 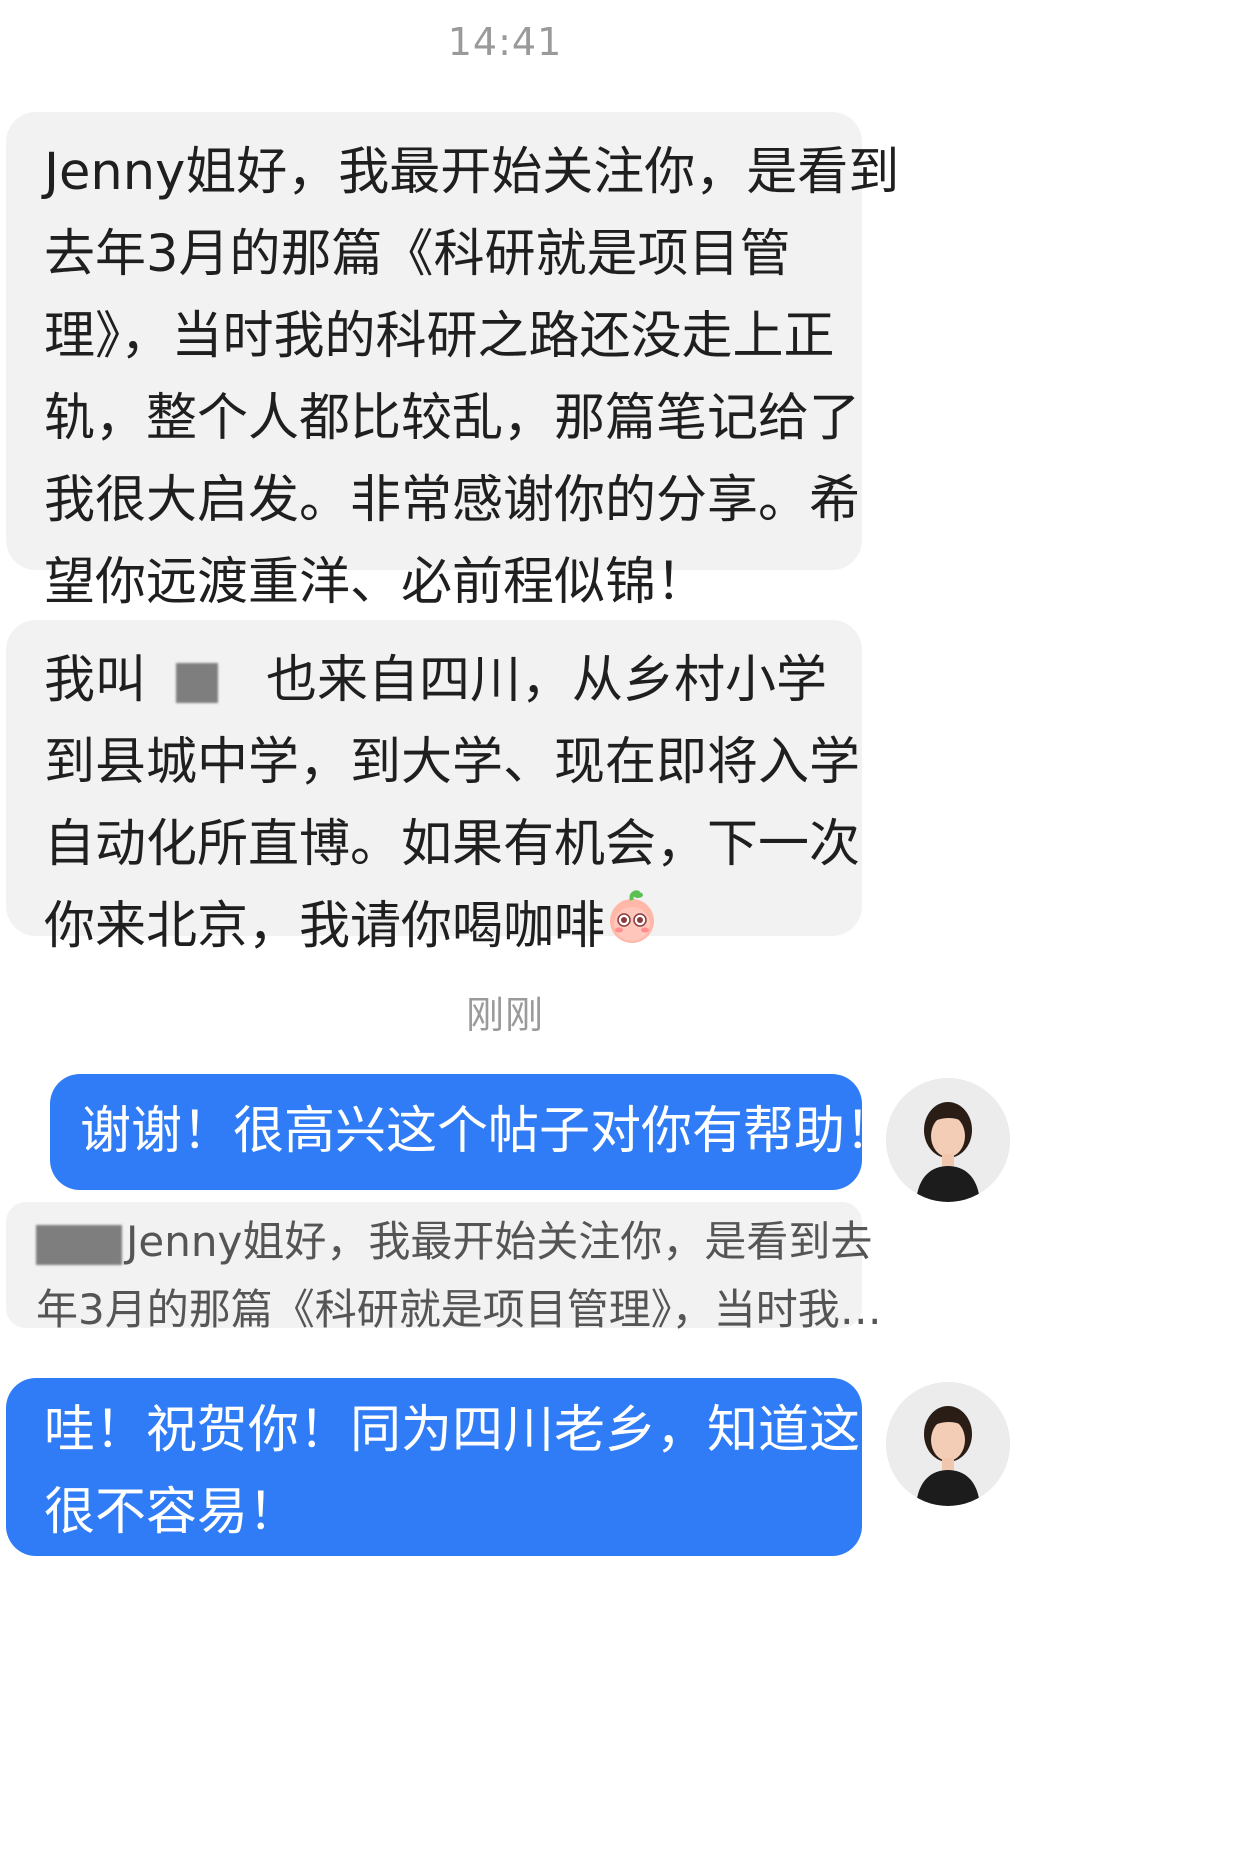 What do you see at coordinates (499, 1241) in the screenshot?
I see `quote-text: Jenny姐好，我最开始关注你，是看到去` at bounding box center [499, 1241].